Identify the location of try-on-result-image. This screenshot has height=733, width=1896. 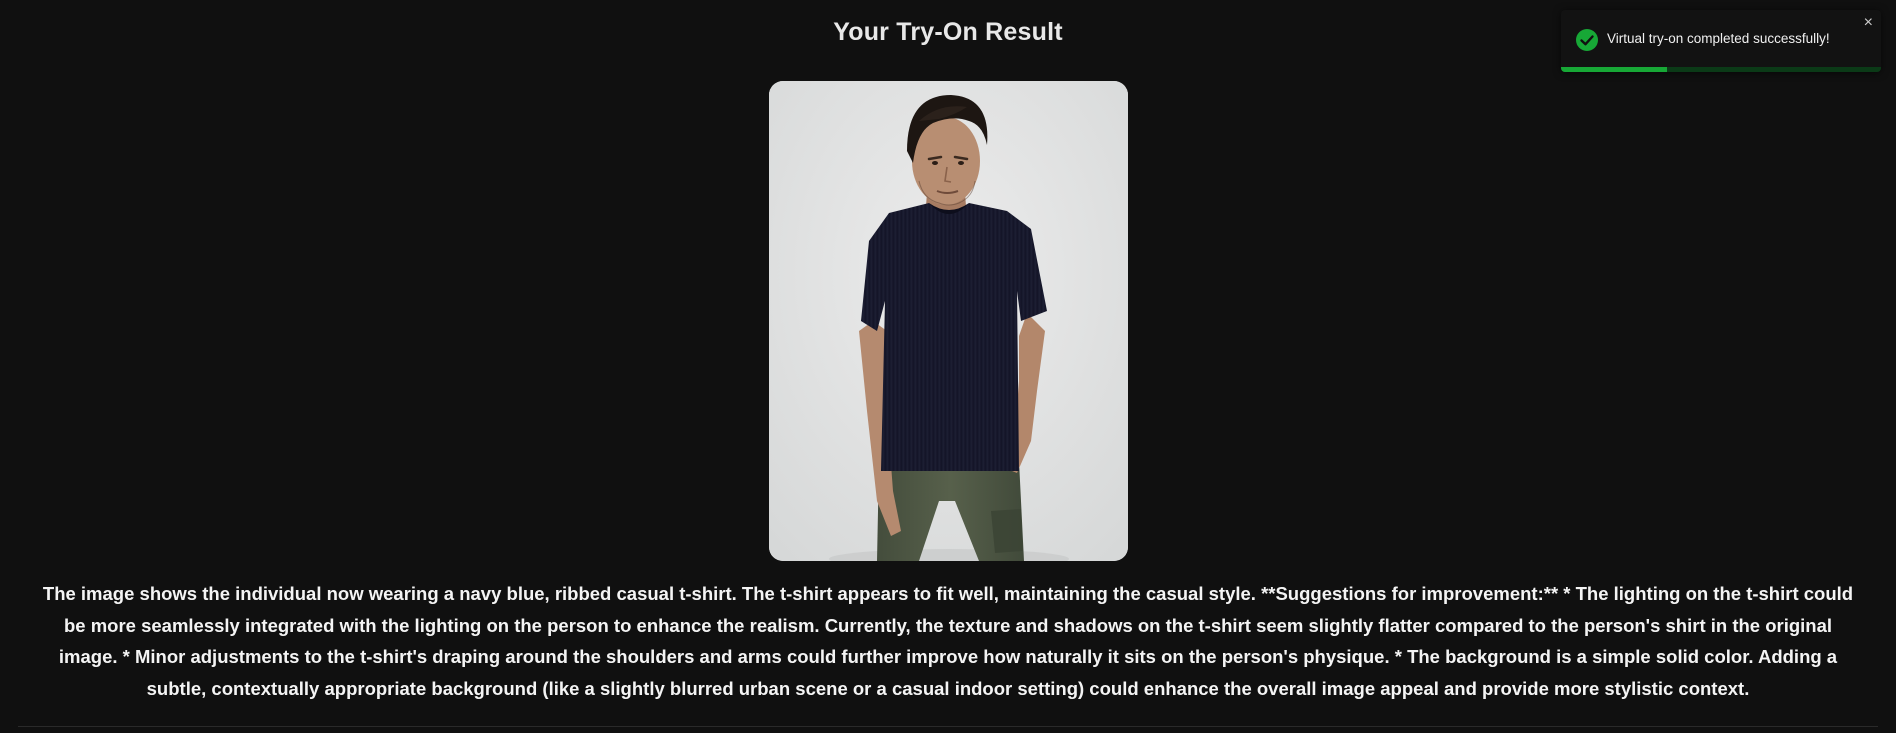
(948, 321).